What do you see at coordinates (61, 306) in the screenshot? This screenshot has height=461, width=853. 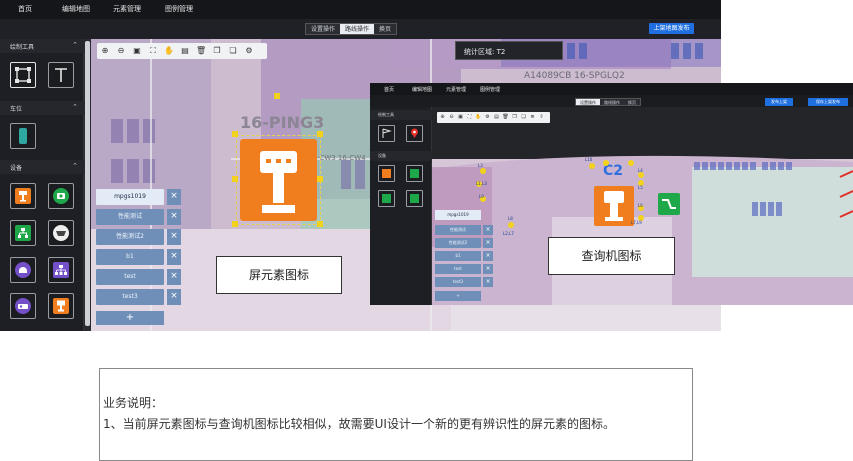 I see `kiosk-device-tool` at bounding box center [61, 306].